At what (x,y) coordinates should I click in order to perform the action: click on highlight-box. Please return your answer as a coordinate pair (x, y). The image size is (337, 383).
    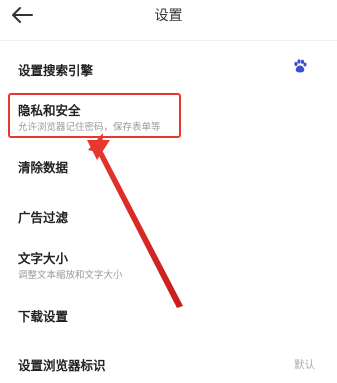
    Looking at the image, I should click on (94, 115).